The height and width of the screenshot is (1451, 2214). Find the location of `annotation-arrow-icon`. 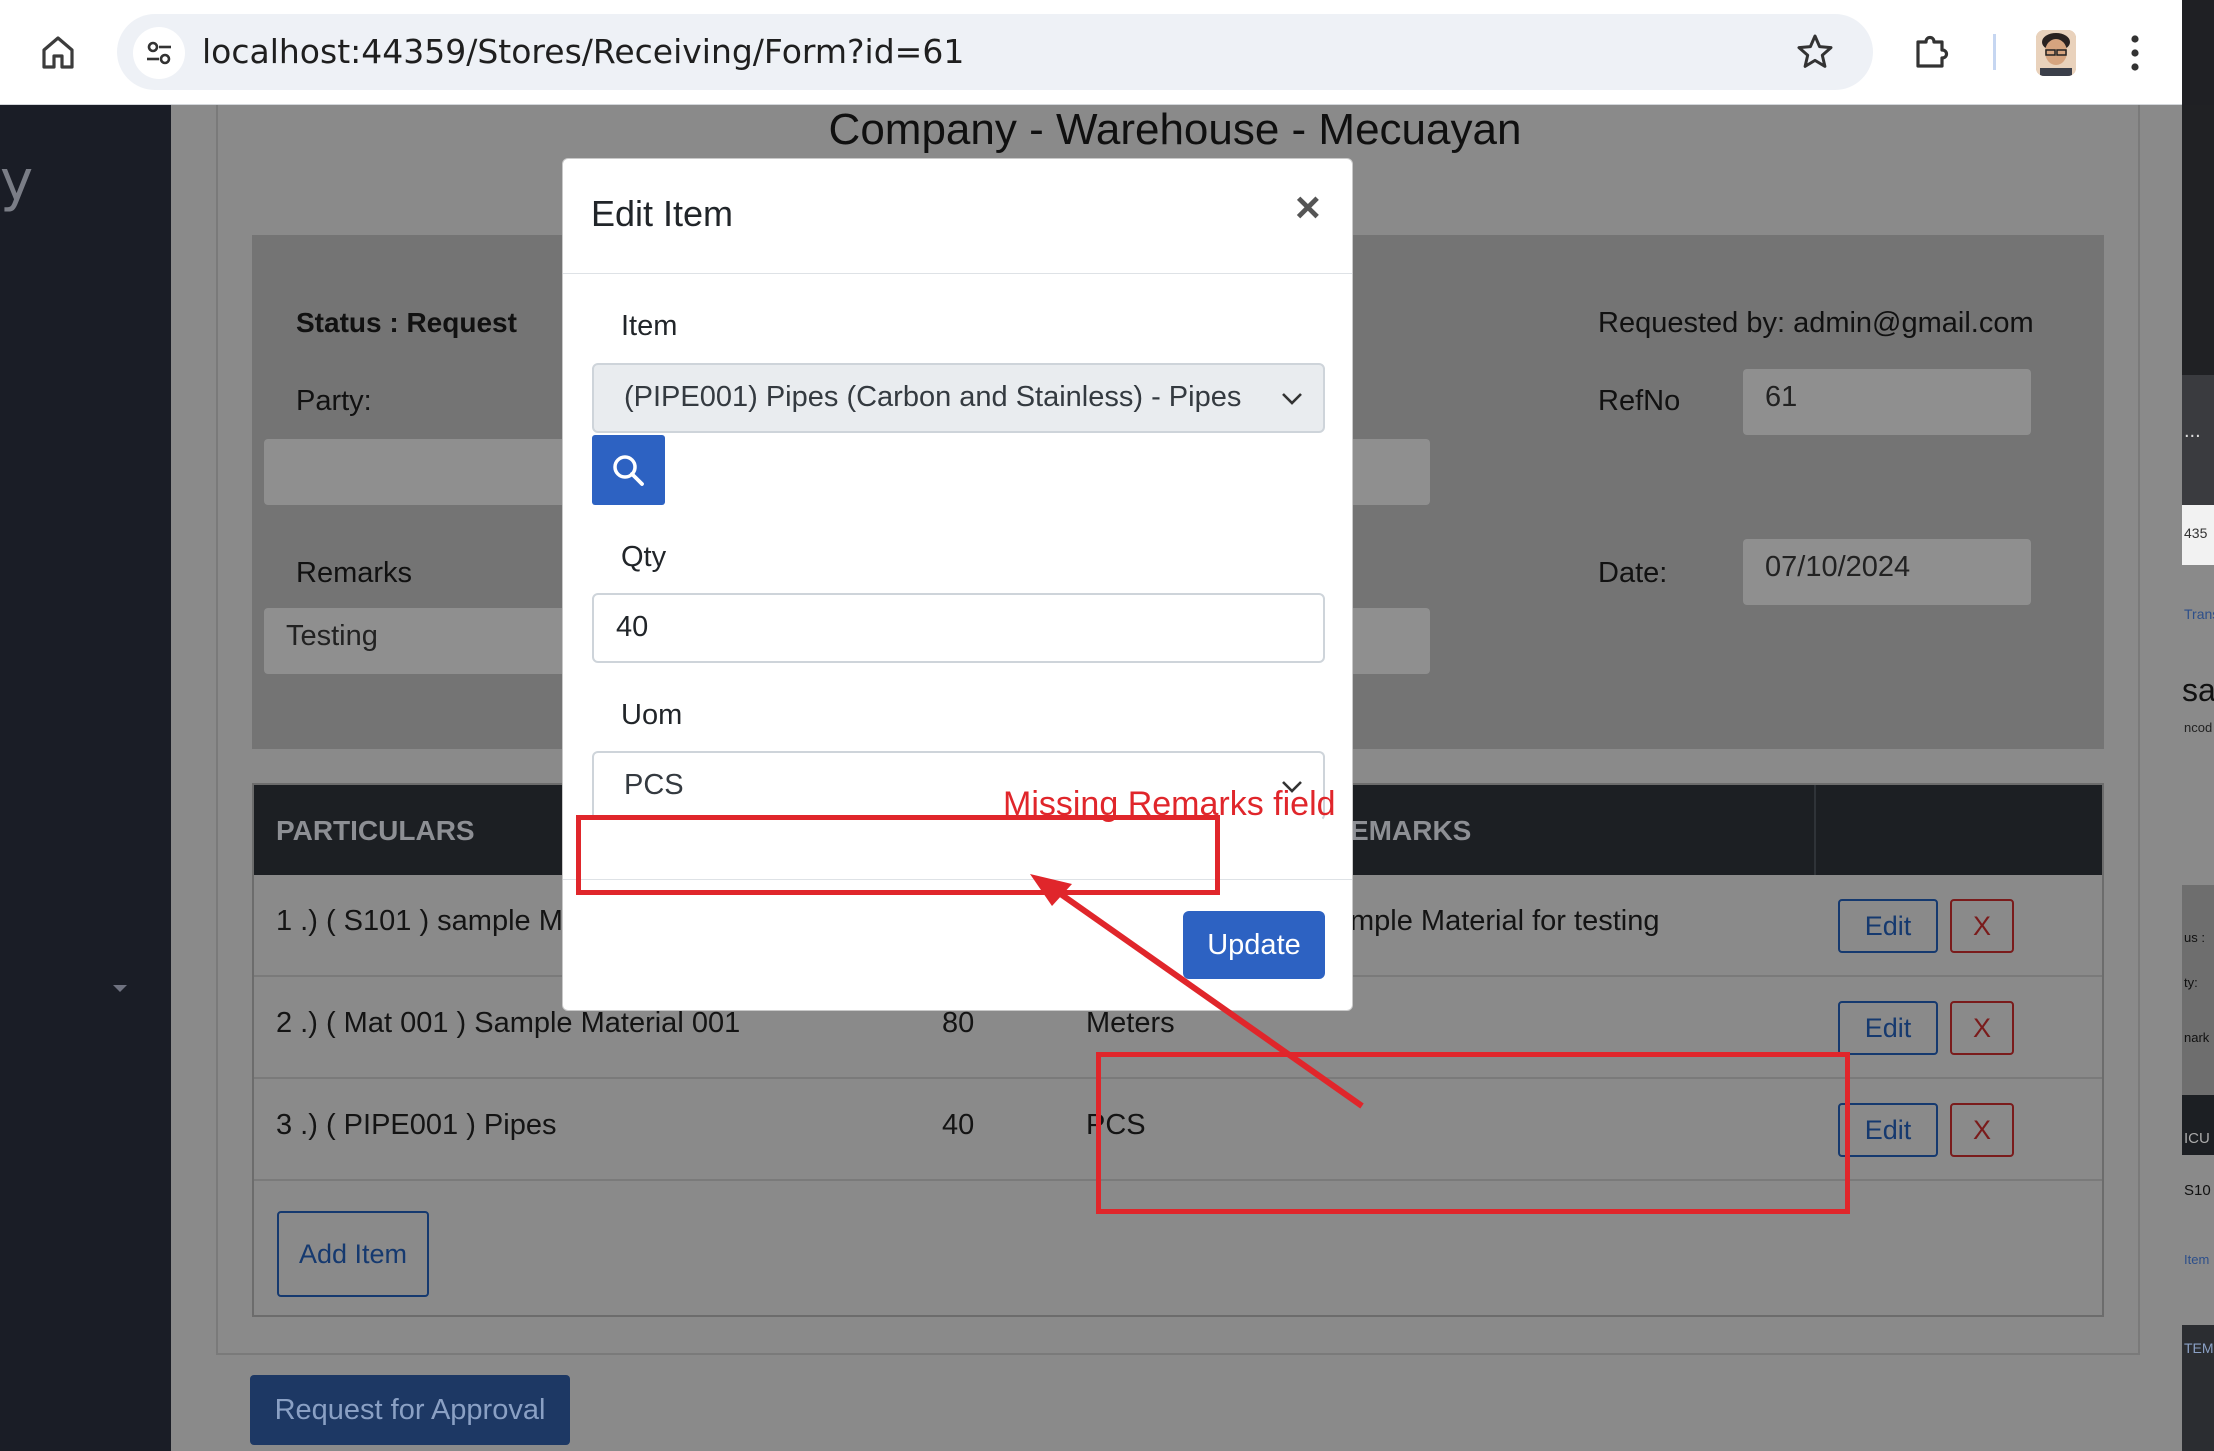

annotation-arrow-icon is located at coordinates (1197, 991).